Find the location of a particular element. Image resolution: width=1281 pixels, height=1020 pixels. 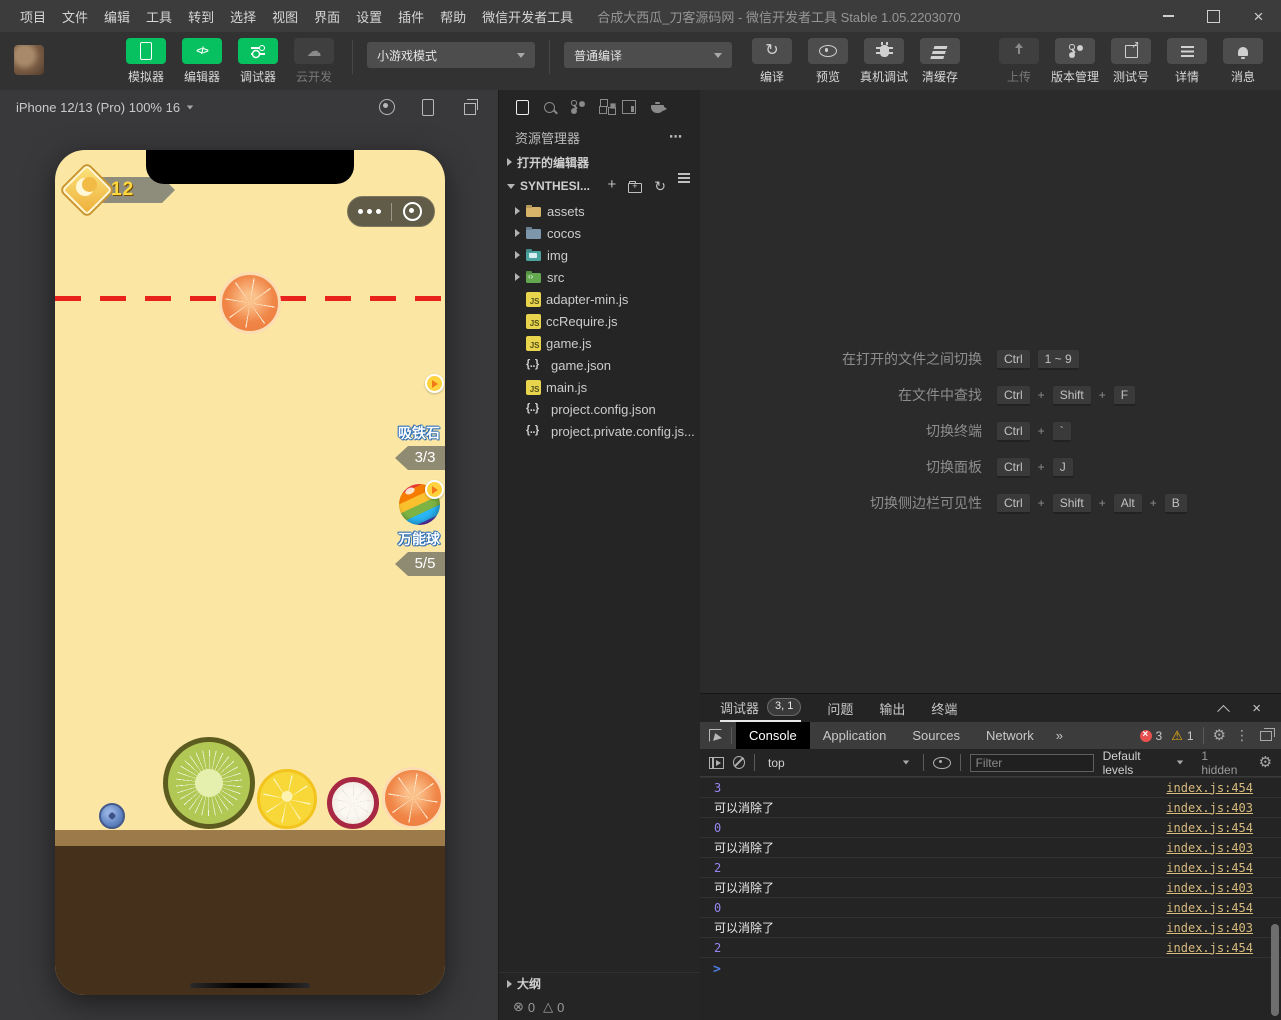

mode-select: 小游戏模式 is located at coordinates (451, 55).